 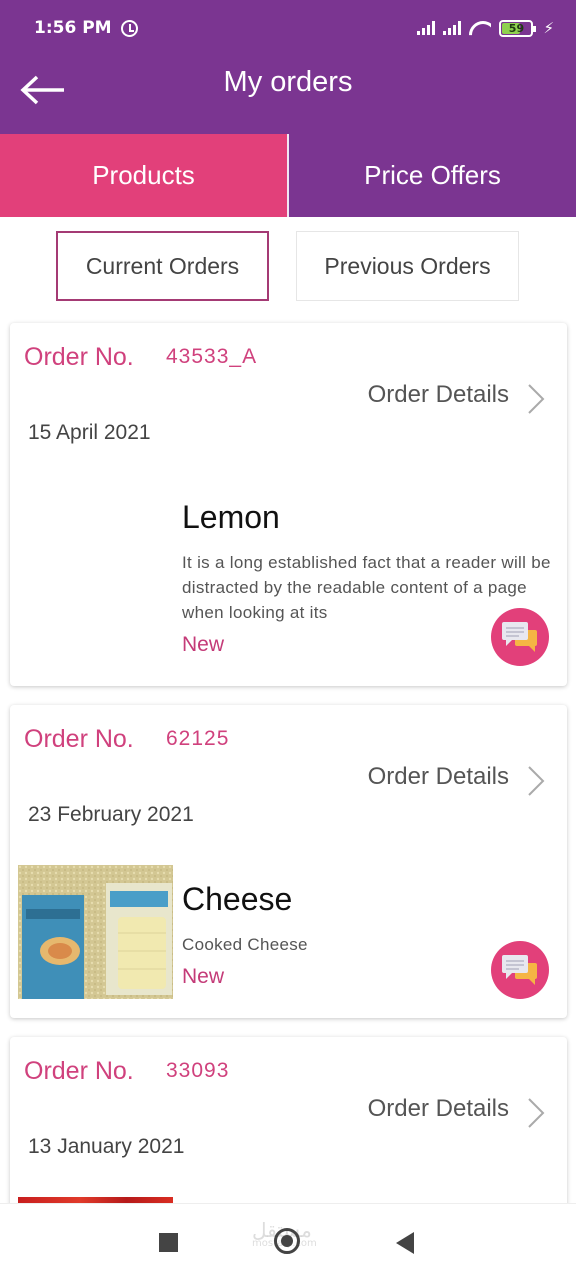 I want to click on battery-icon: 59, so click(x=518, y=28).